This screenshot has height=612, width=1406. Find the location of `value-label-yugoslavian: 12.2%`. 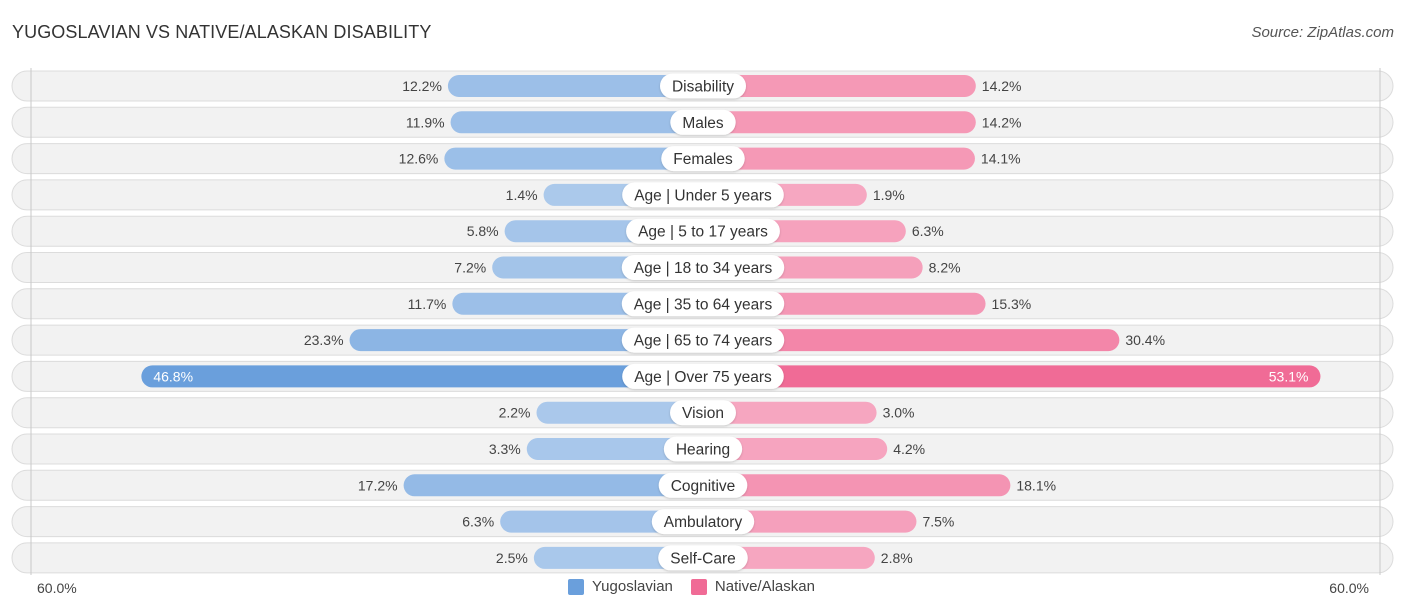

value-label-yugoslavian: 12.2% is located at coordinates (422, 86).